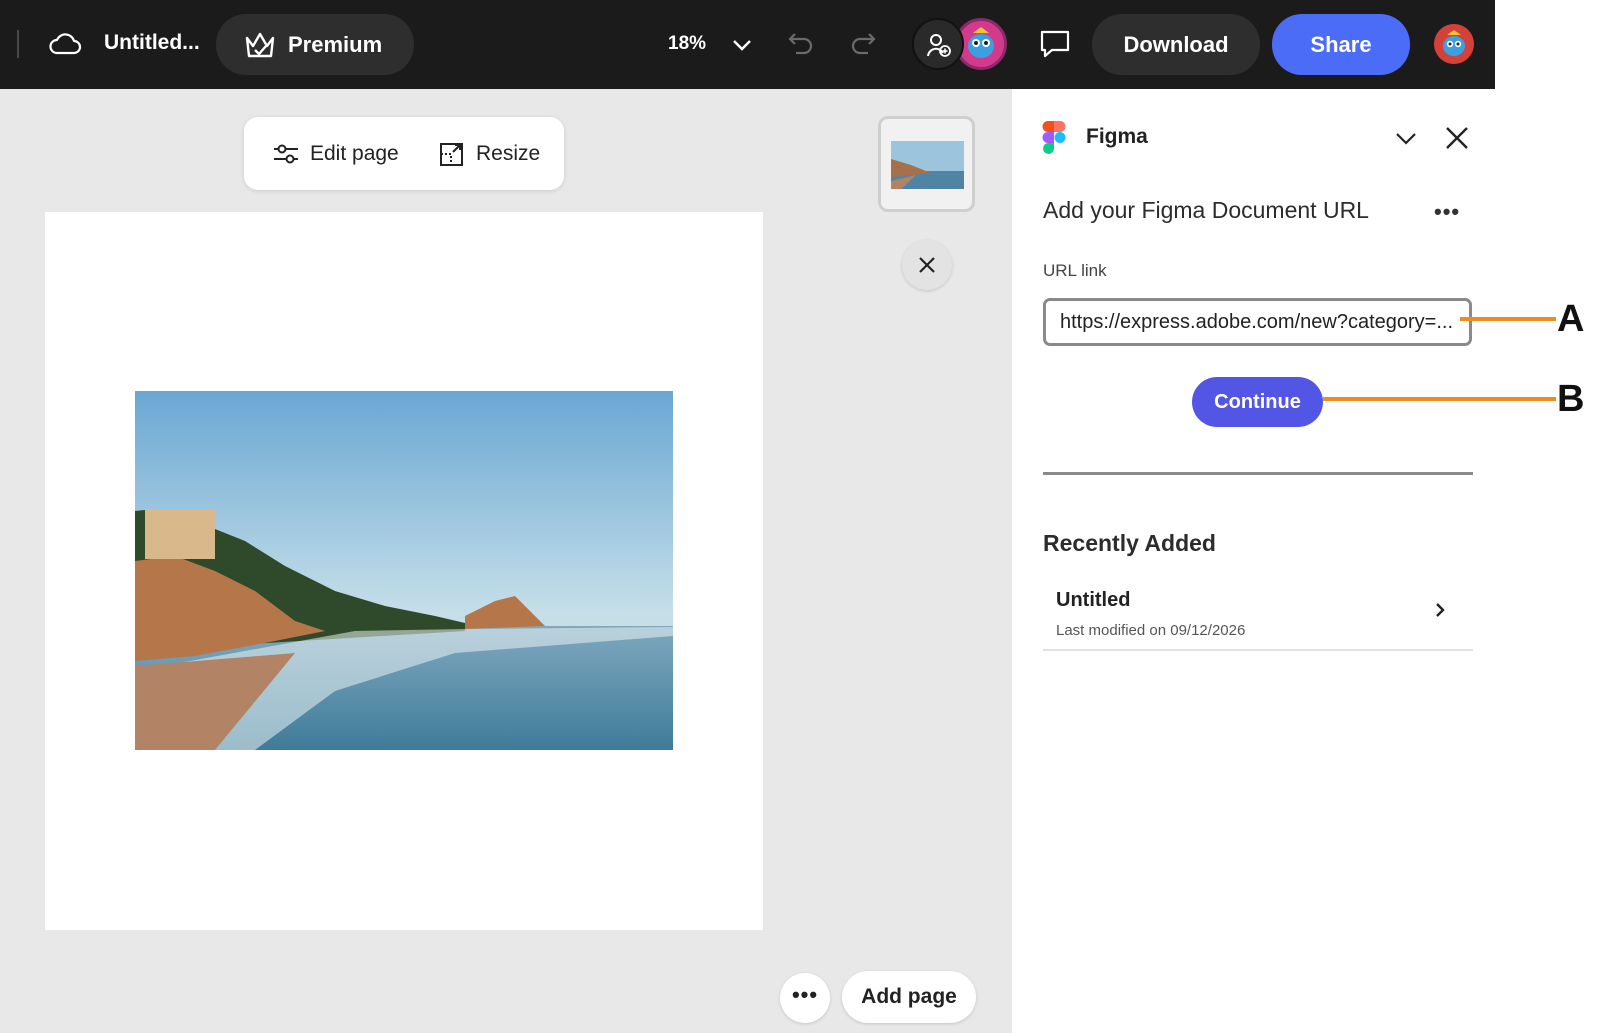  I want to click on thumbnail-image, so click(927, 165).